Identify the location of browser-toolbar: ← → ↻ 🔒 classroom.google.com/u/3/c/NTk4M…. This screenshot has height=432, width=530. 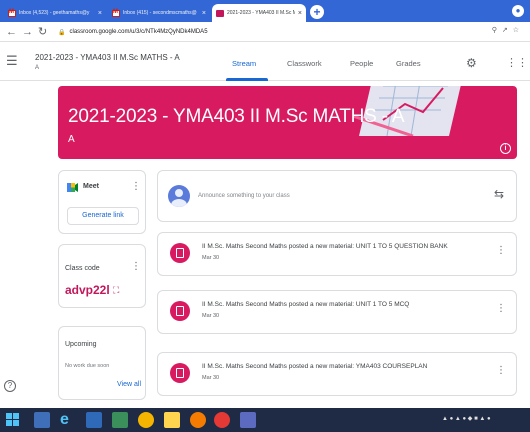
(265, 32).